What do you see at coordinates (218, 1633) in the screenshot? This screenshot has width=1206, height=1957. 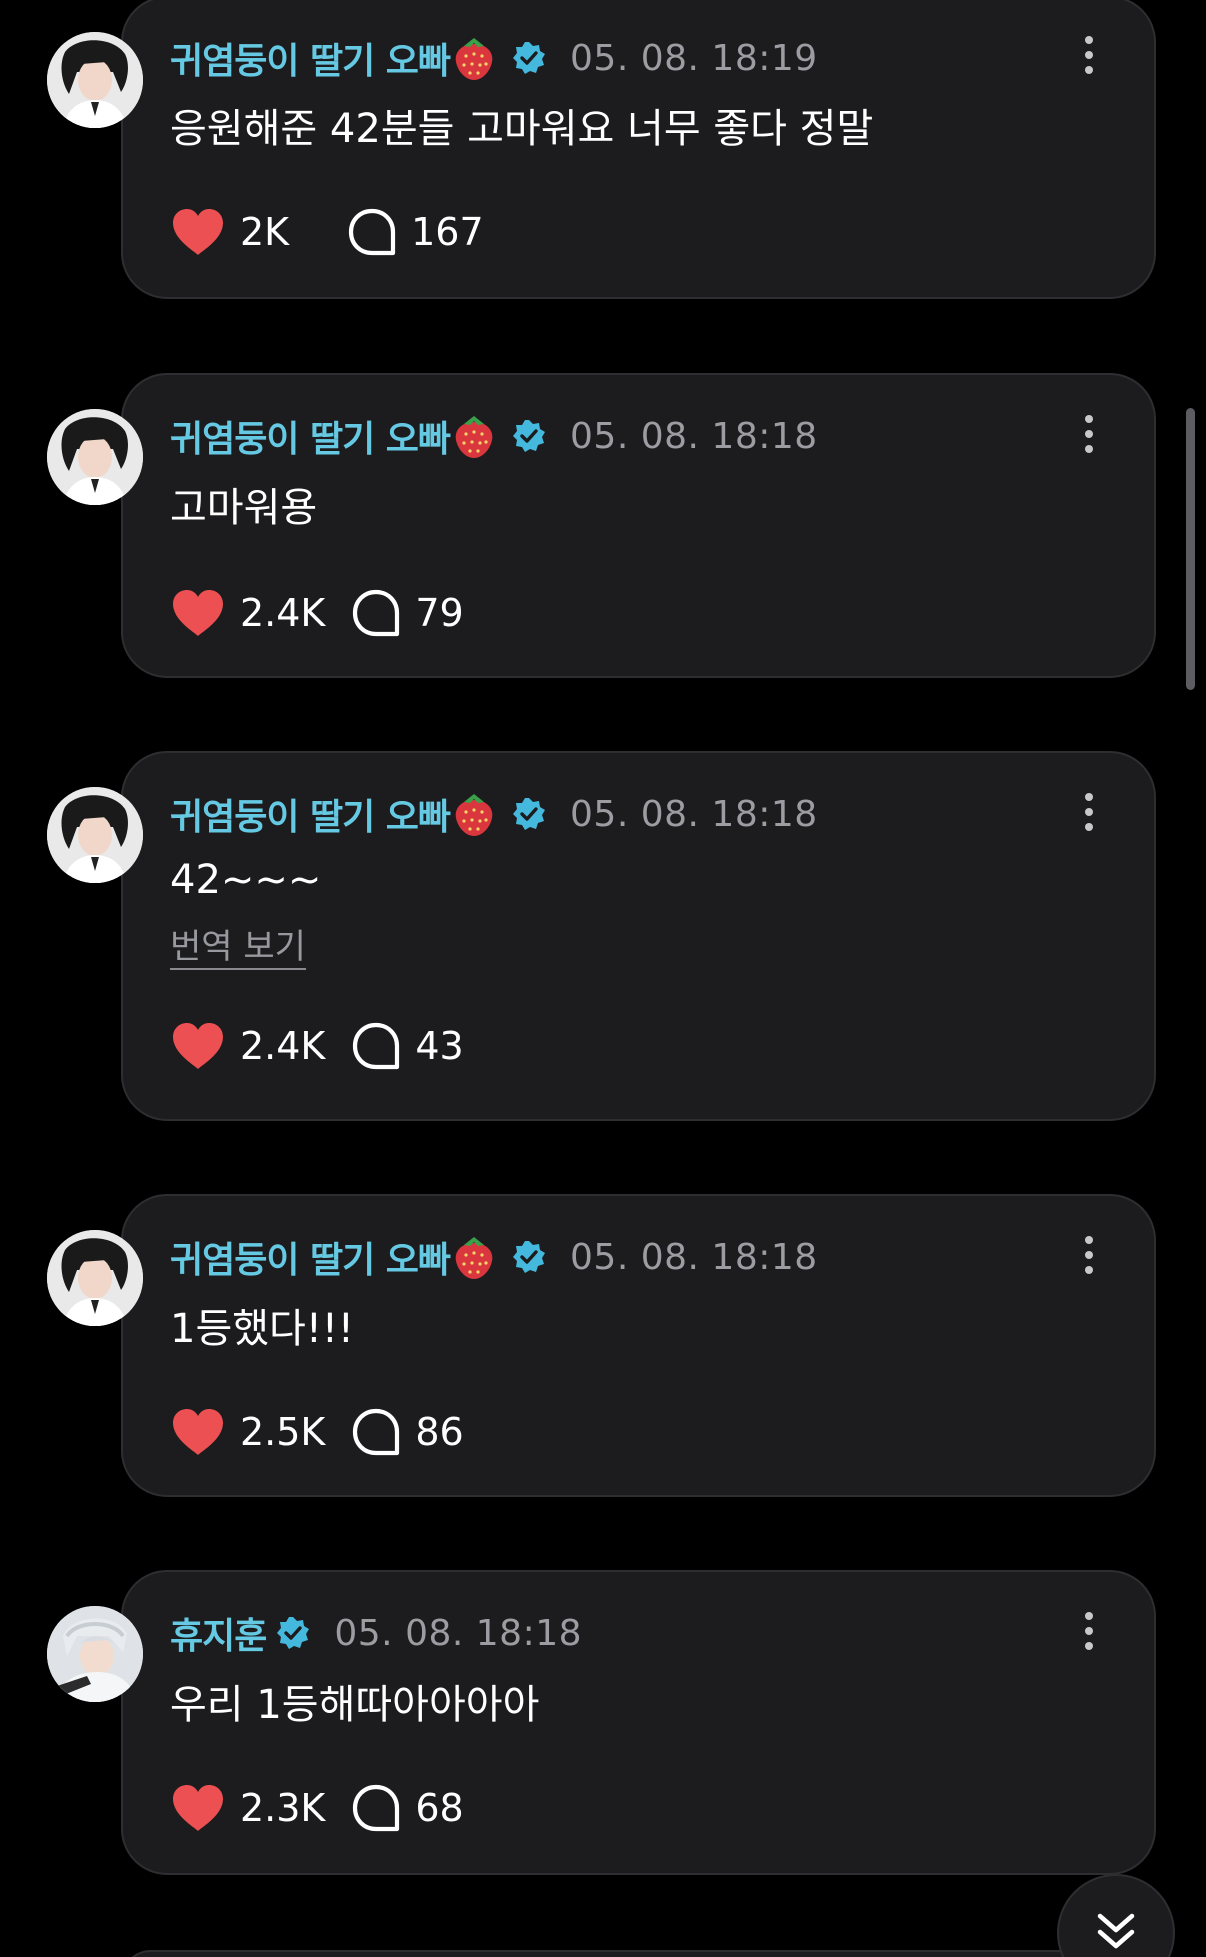 I see `author-name: 휴지훈` at bounding box center [218, 1633].